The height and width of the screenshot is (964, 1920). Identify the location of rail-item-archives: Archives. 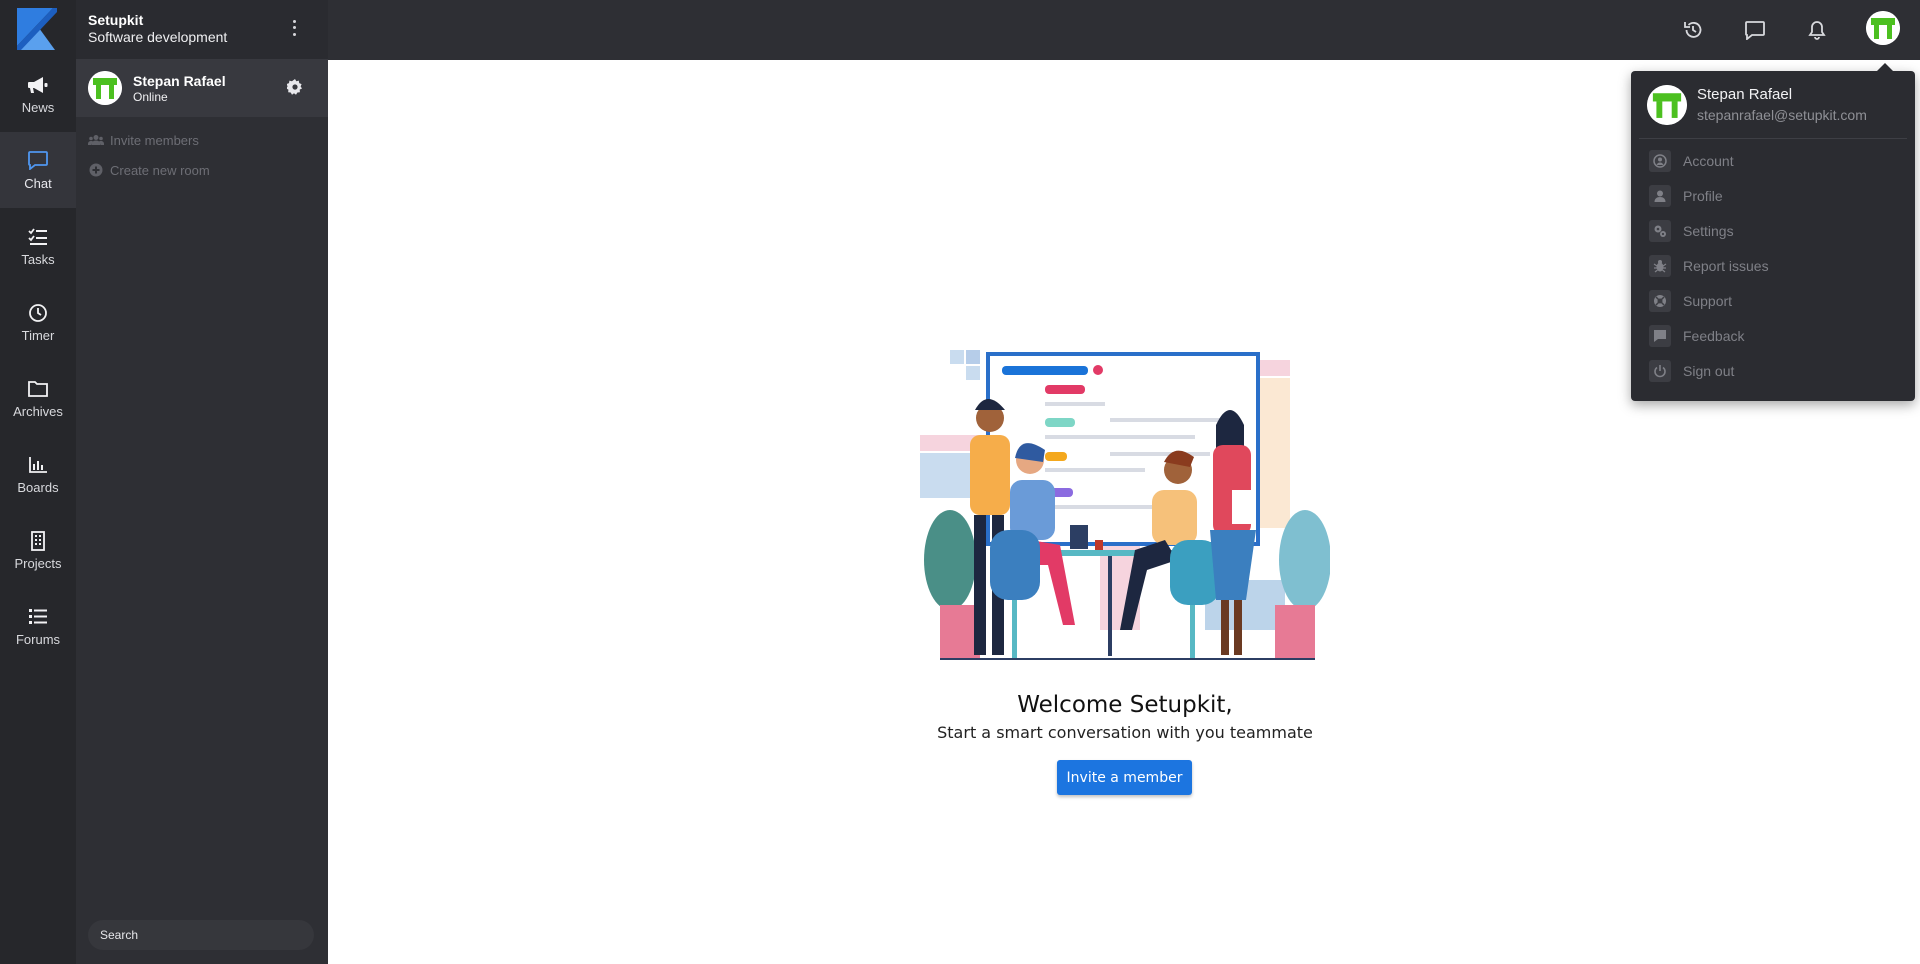
(38, 398).